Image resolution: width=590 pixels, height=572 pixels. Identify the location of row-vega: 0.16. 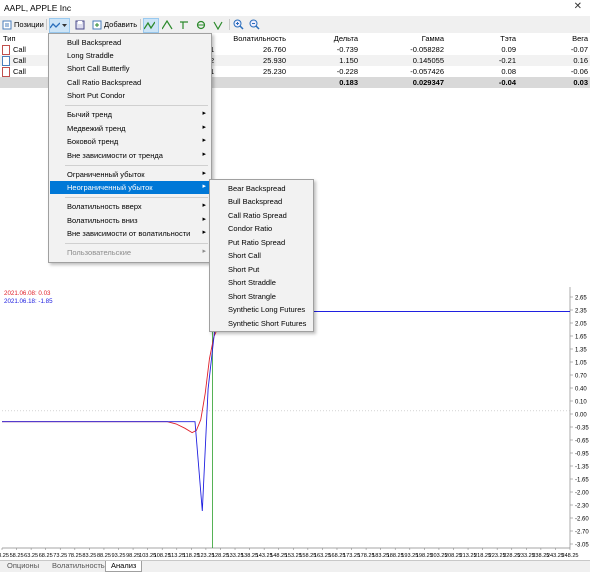
(580, 60).